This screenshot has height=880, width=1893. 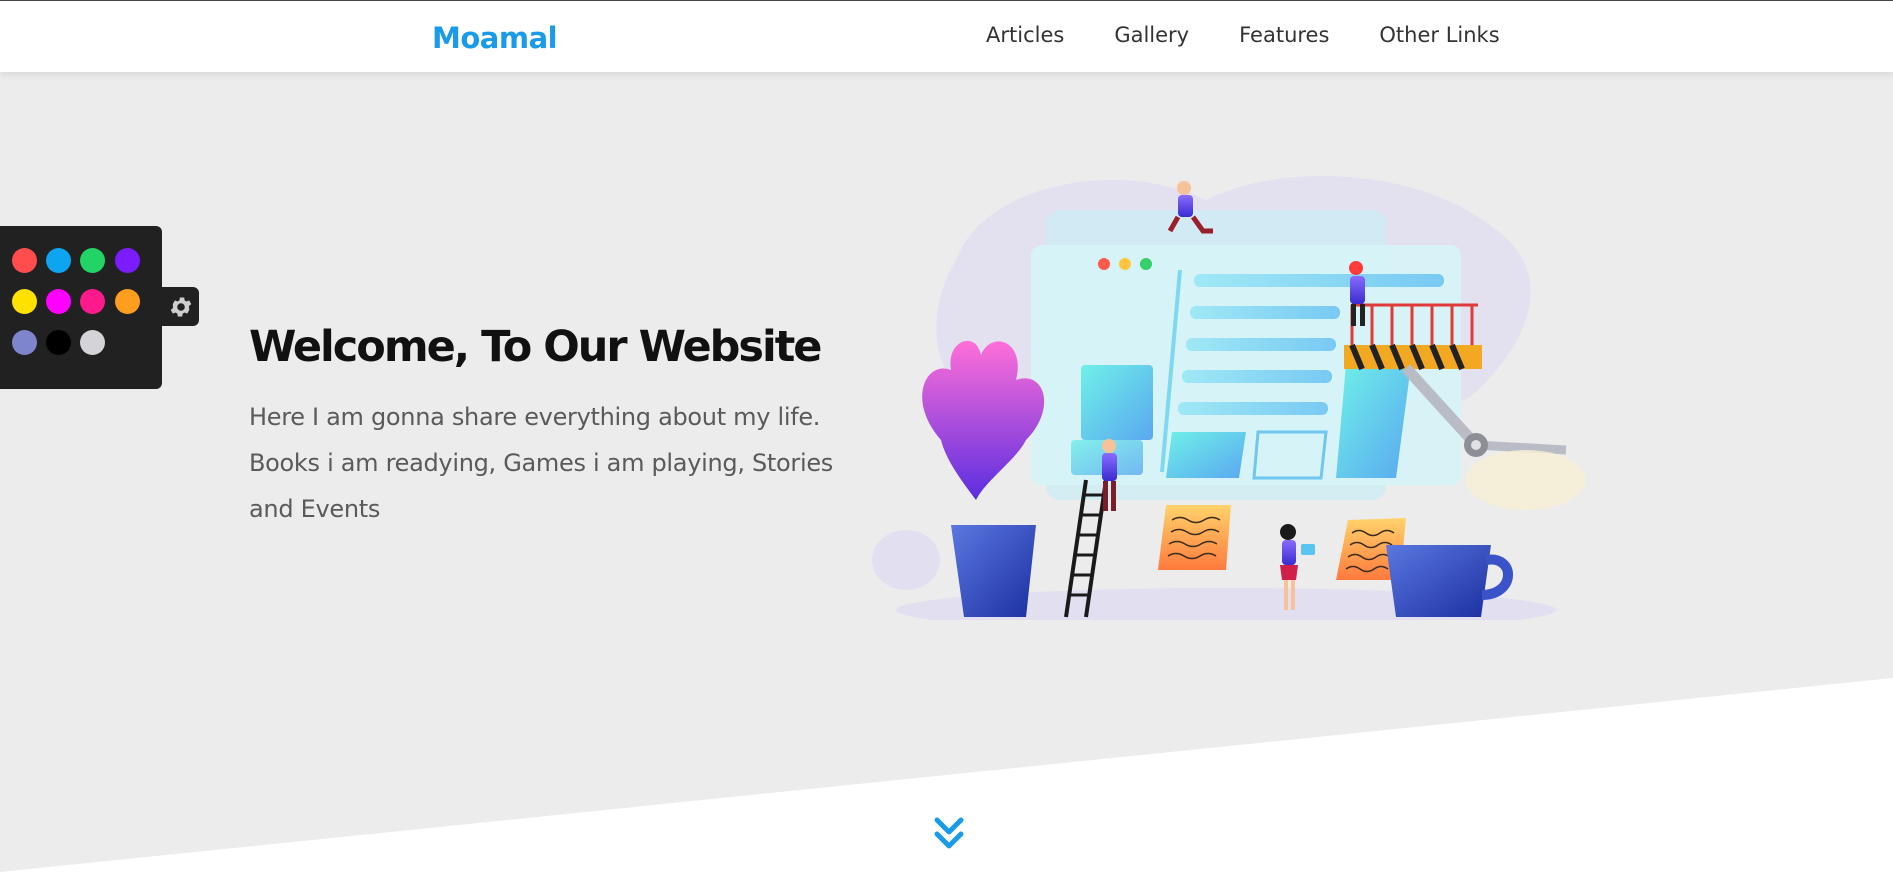 I want to click on nav-link-gallery: Gallery, so click(x=1151, y=35).